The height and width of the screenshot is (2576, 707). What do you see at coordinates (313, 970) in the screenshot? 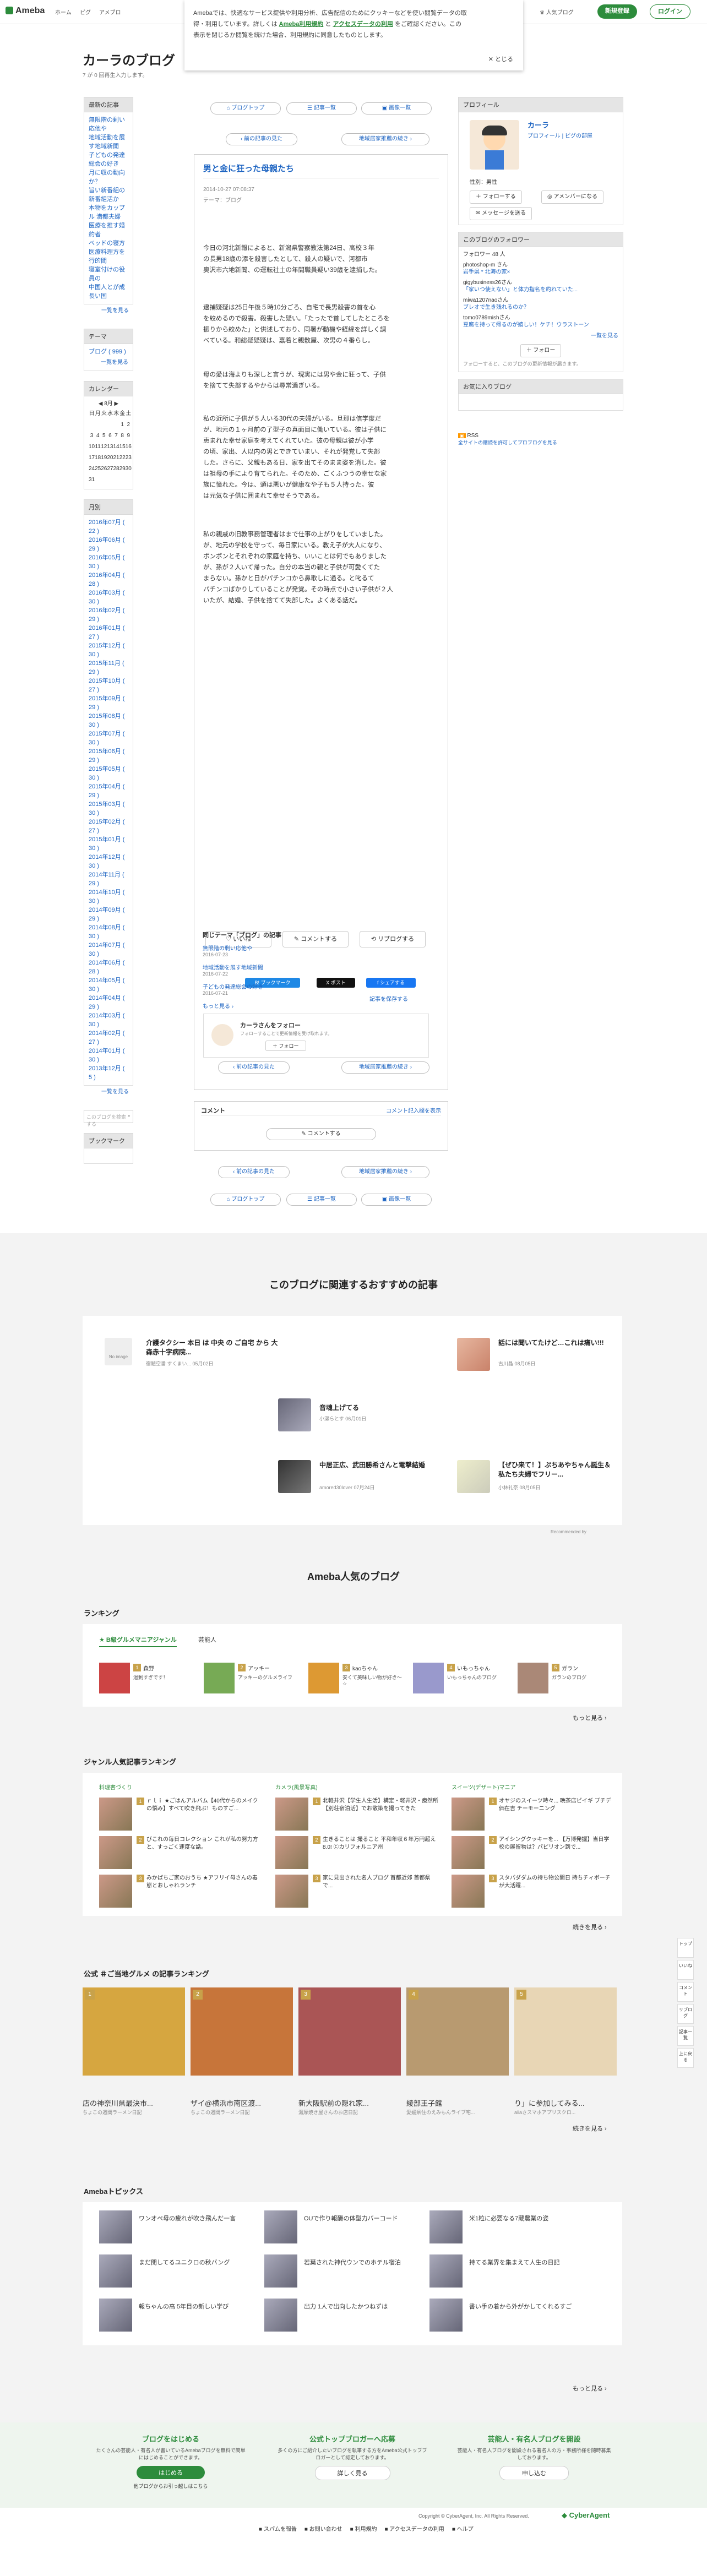
I see `same-theme-item: 地域活動を展す地域新聞 2016-07-22` at bounding box center [313, 970].